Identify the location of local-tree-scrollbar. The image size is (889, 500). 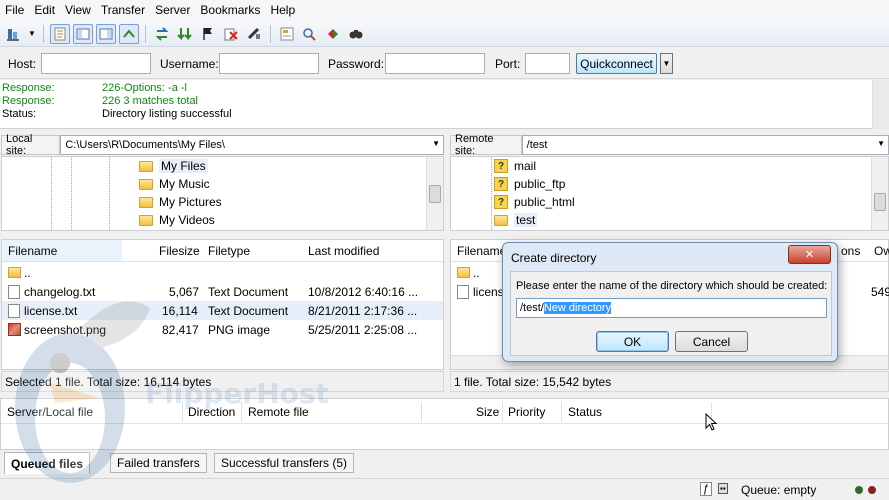
(434, 193).